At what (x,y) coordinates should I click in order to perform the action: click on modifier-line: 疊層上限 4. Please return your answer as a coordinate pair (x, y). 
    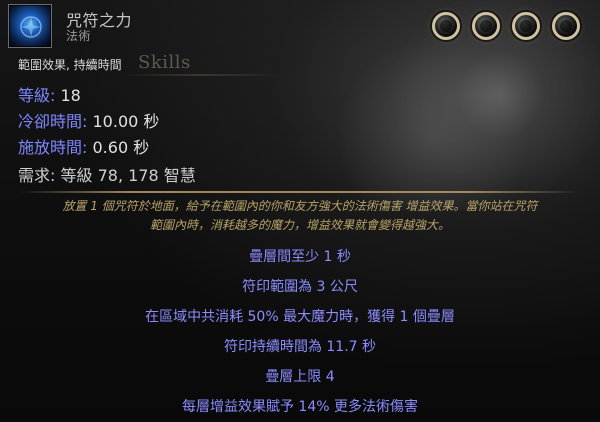
    Looking at the image, I should click on (300, 377).